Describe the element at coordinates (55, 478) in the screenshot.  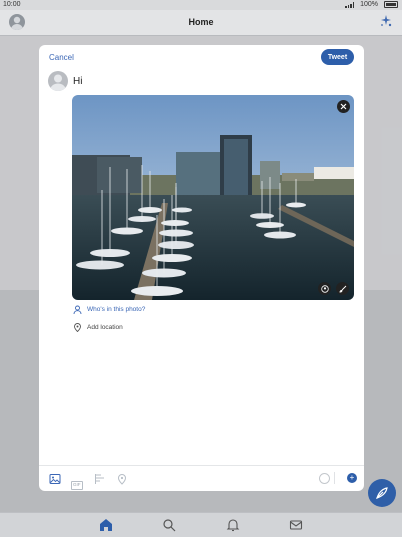
I see `image-icon` at that location.